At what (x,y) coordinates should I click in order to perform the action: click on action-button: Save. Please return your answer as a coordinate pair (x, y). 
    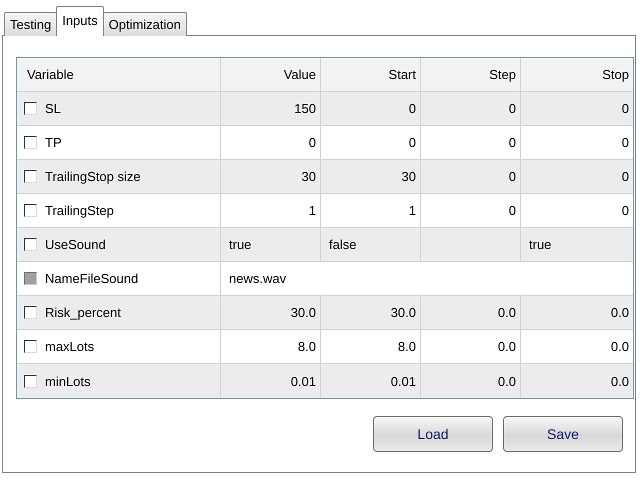
    Looking at the image, I should click on (563, 434).